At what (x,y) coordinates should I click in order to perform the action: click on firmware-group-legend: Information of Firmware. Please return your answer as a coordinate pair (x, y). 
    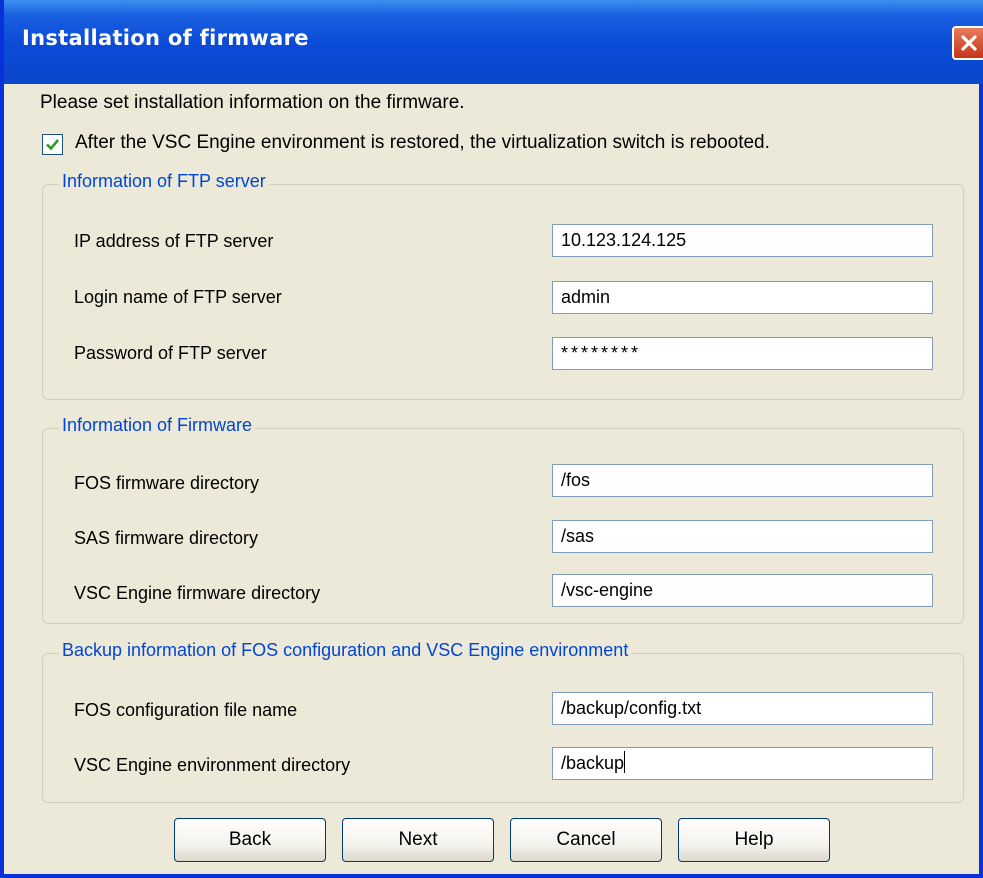
    Looking at the image, I should click on (157, 425).